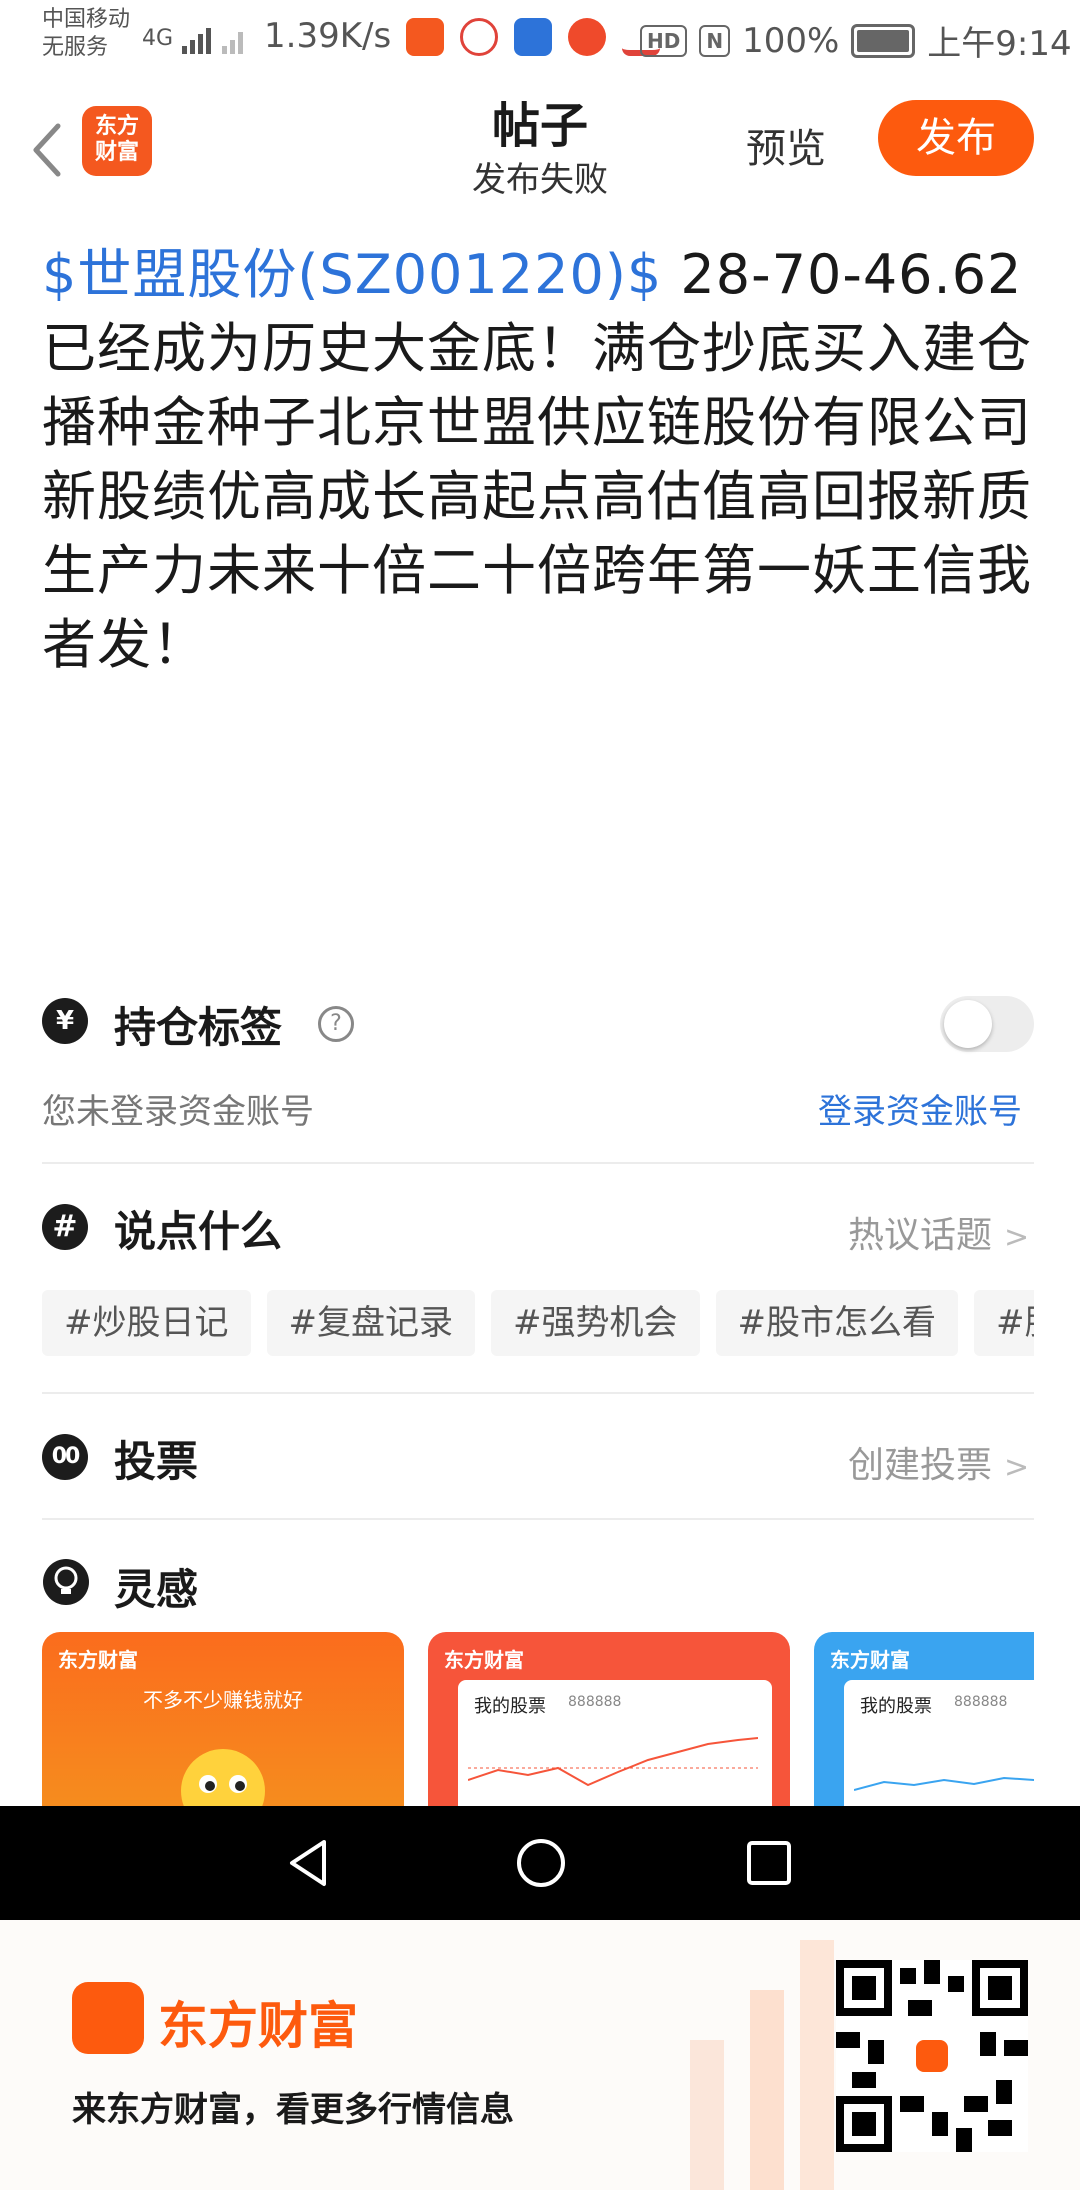  What do you see at coordinates (920, 1235) in the screenshot?
I see `hot-topics-label: 热议话题` at bounding box center [920, 1235].